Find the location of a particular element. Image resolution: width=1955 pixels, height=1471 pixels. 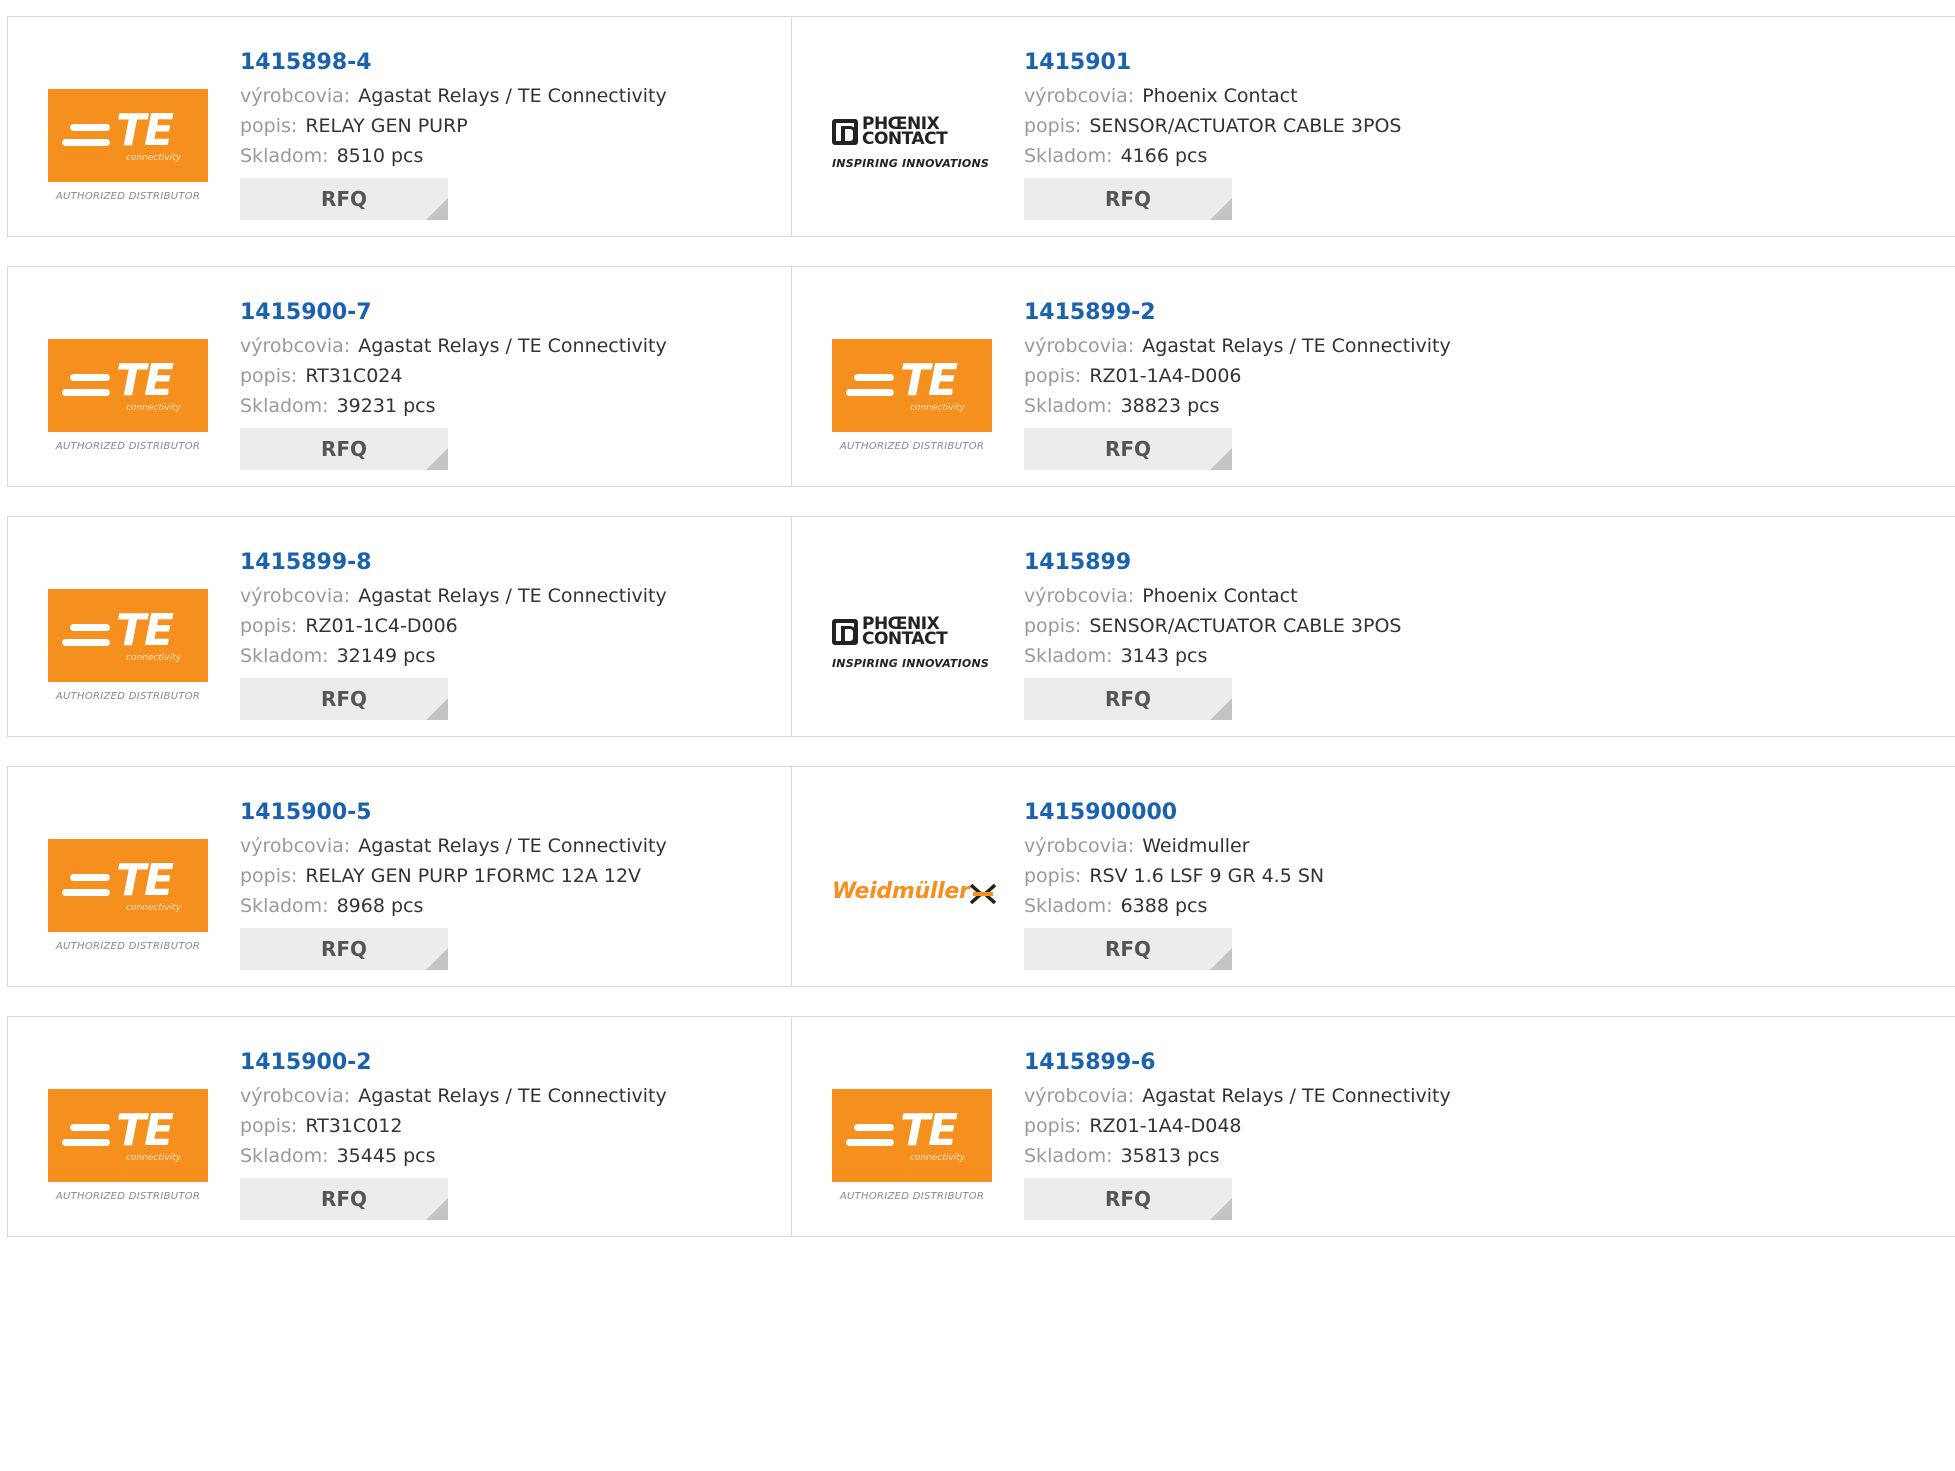

stock-value: 3143 pcs is located at coordinates (1164, 656).